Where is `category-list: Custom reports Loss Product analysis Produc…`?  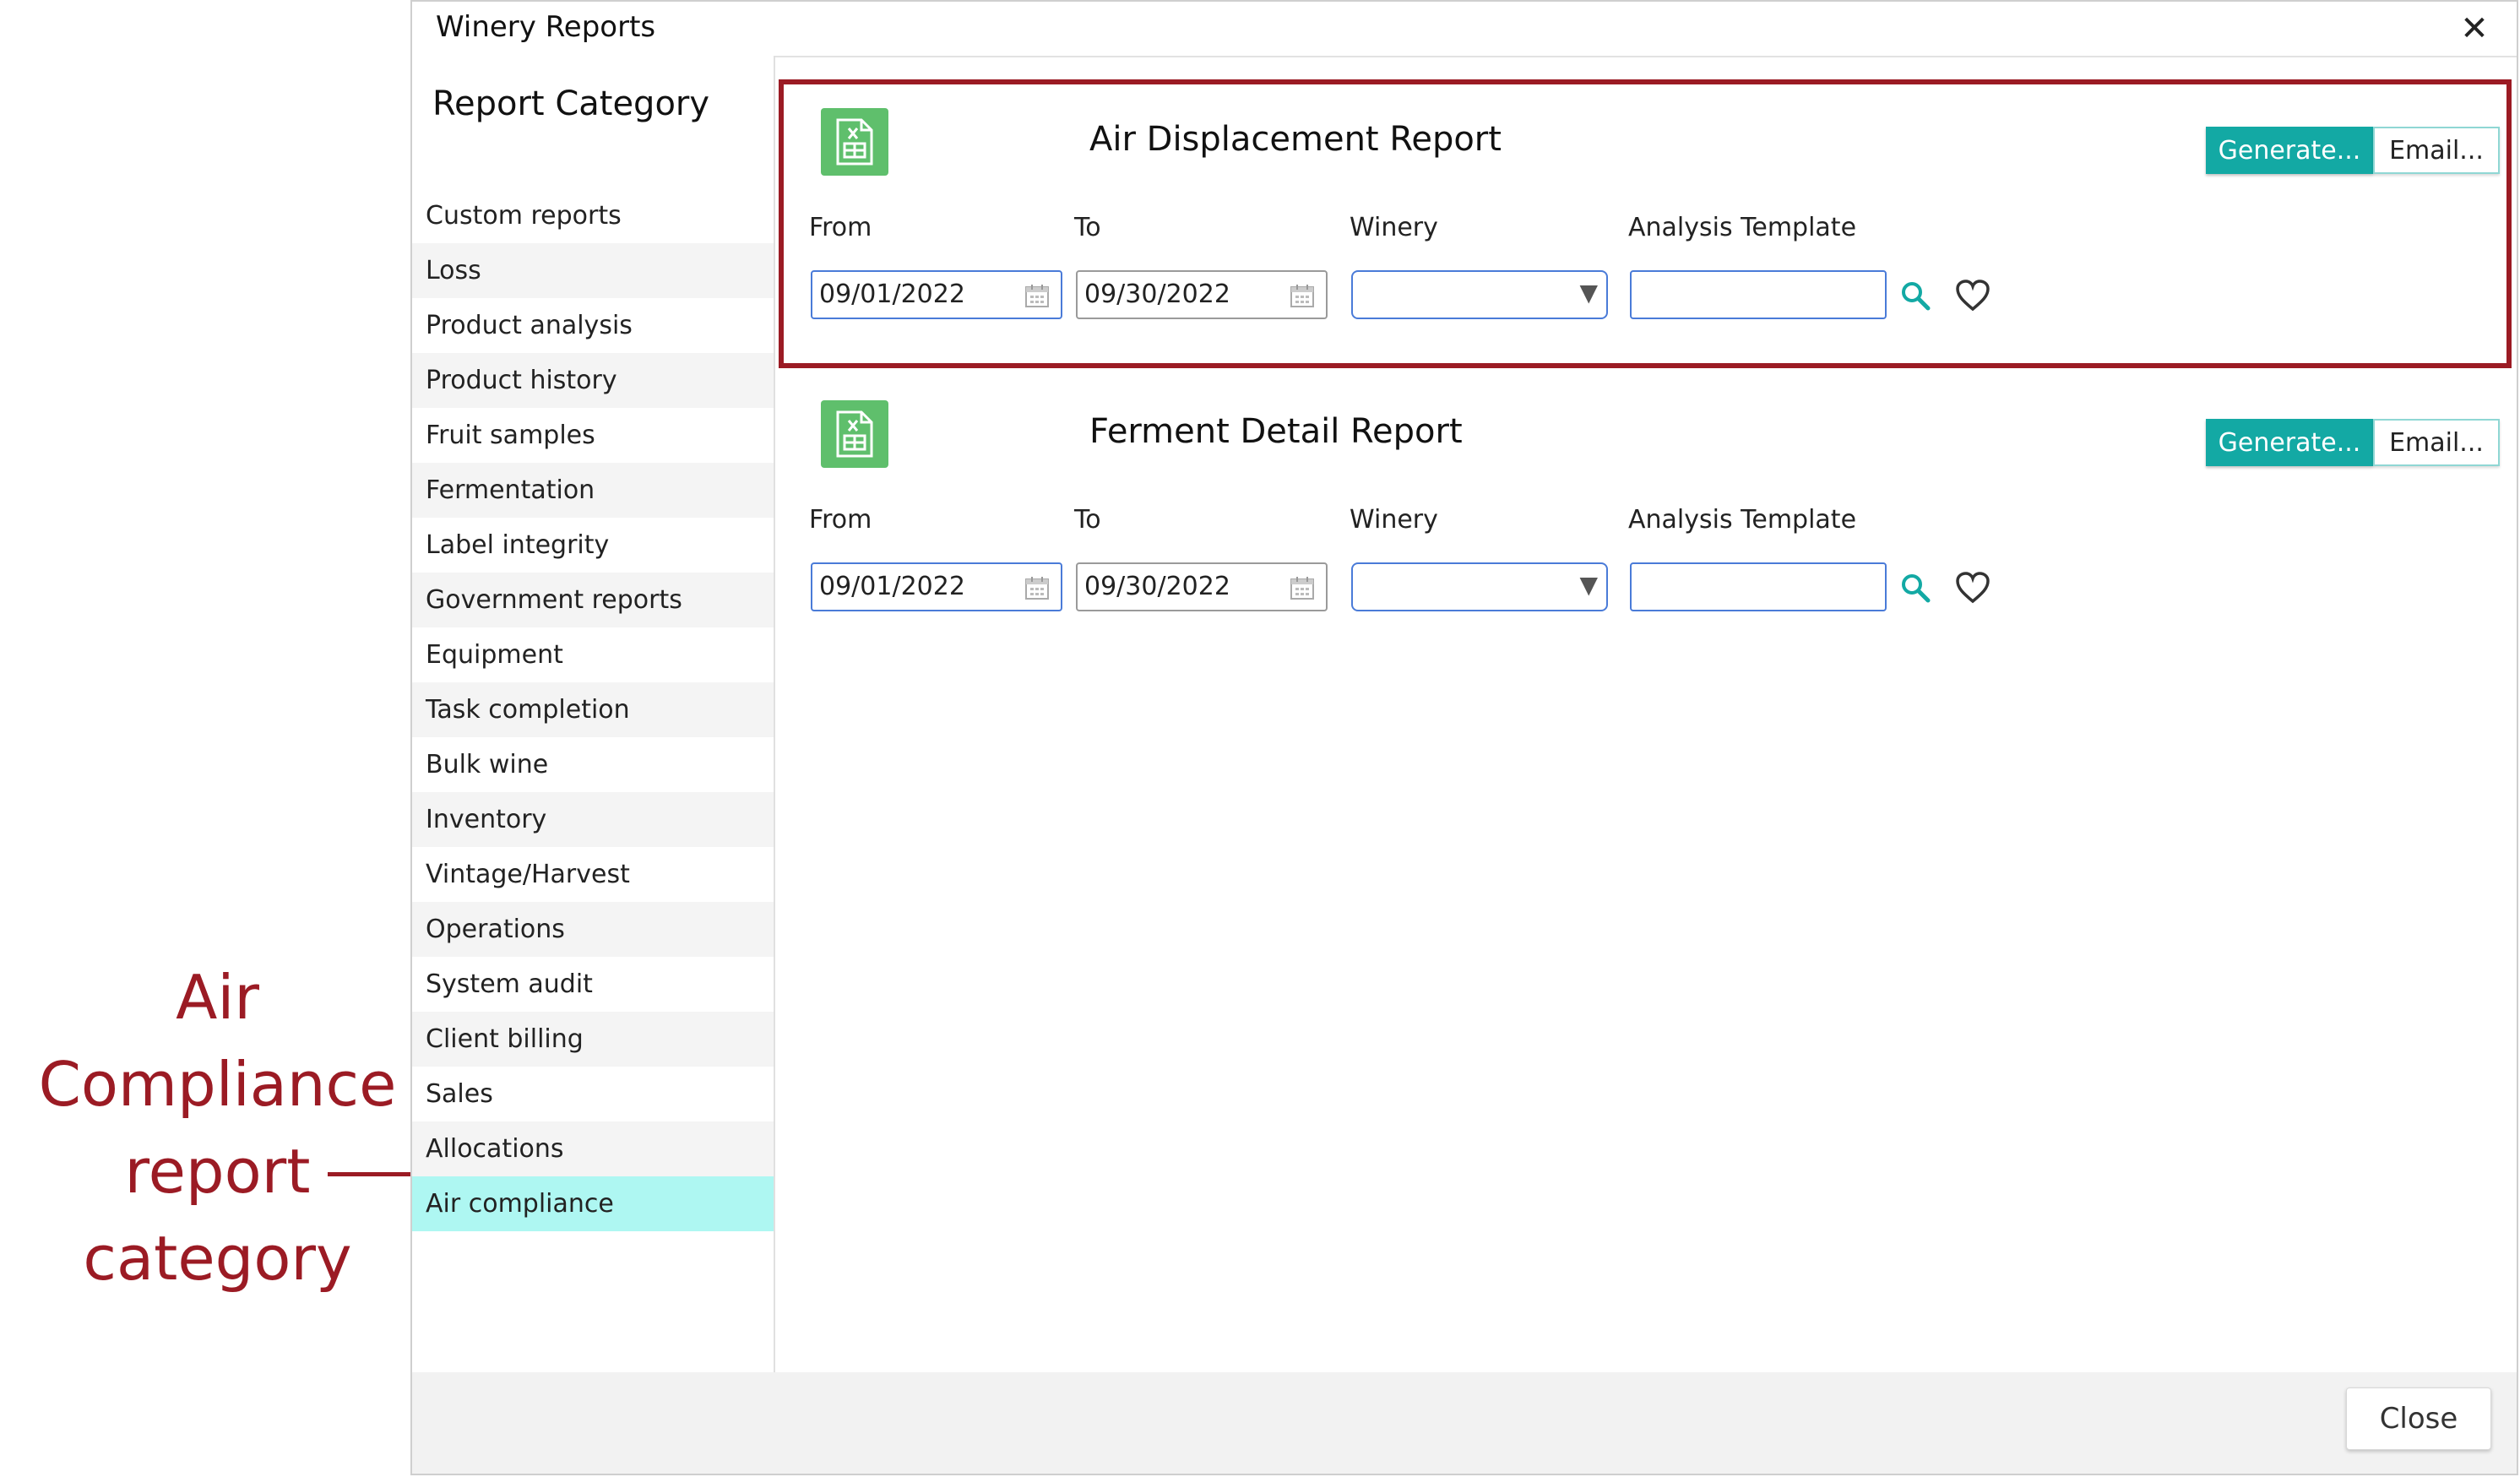
category-list: Custom reports Loss Product analysis Produc… is located at coordinates (593, 709).